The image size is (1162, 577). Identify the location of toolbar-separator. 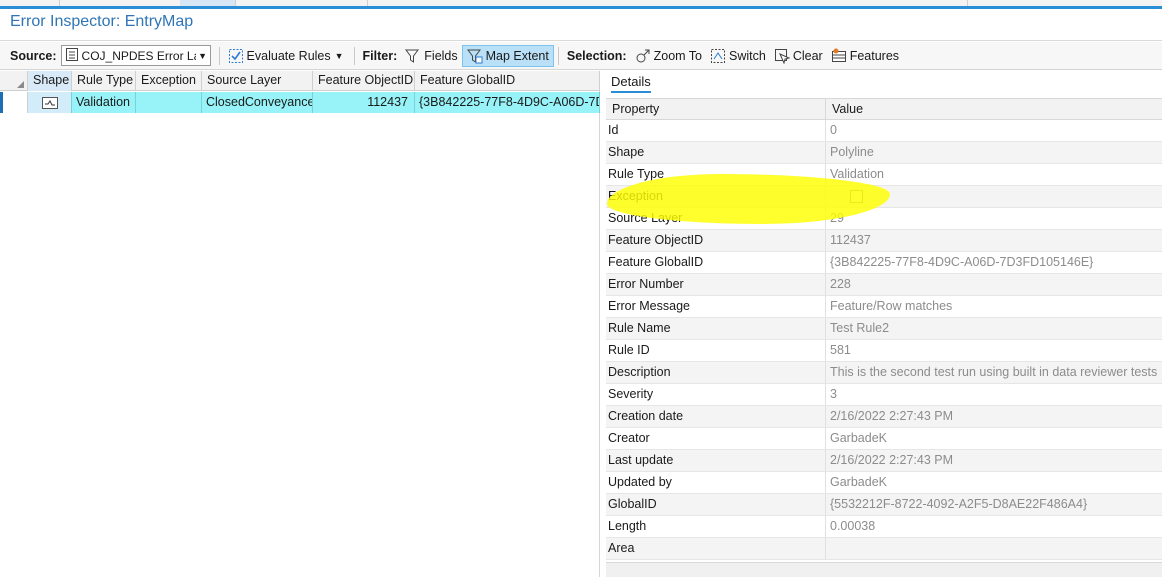
(354, 55).